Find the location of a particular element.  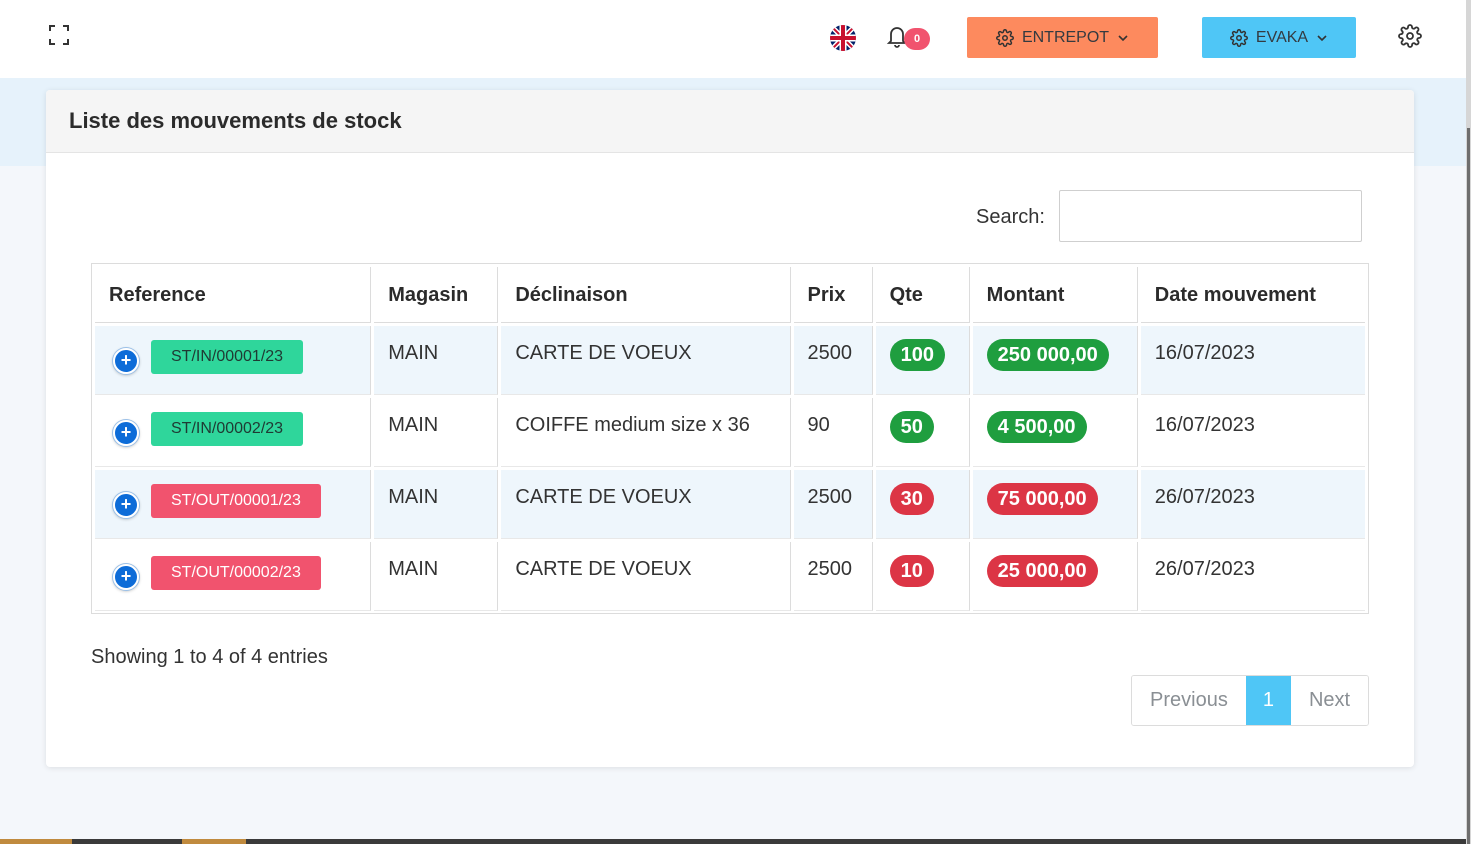

montant-cell: 250 000,00 is located at coordinates (1055, 360).